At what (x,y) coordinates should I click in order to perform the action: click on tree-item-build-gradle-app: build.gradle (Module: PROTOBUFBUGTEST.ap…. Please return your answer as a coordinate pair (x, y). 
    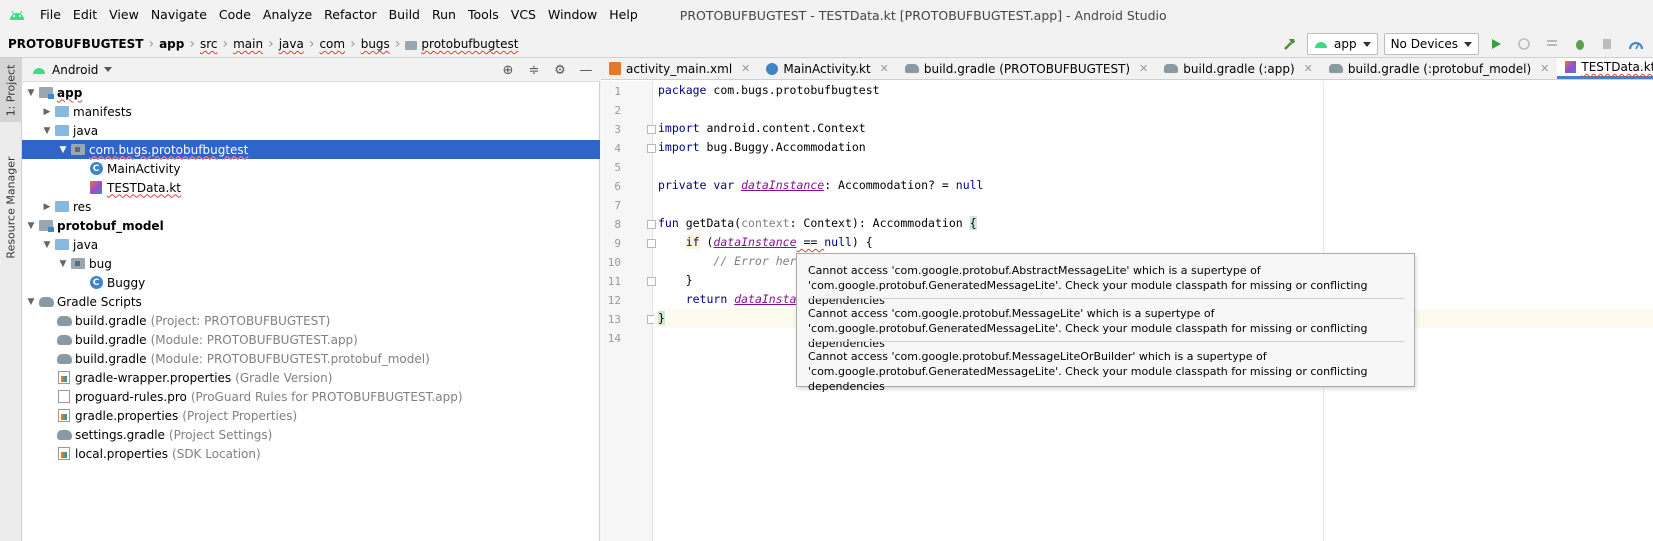
    Looking at the image, I should click on (311, 339).